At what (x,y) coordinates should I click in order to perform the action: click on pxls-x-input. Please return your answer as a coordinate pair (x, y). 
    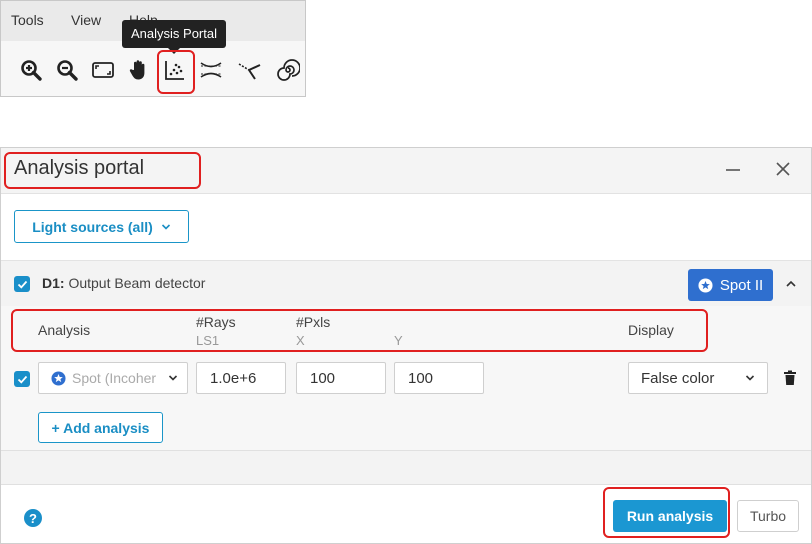
    Looking at the image, I should click on (341, 378).